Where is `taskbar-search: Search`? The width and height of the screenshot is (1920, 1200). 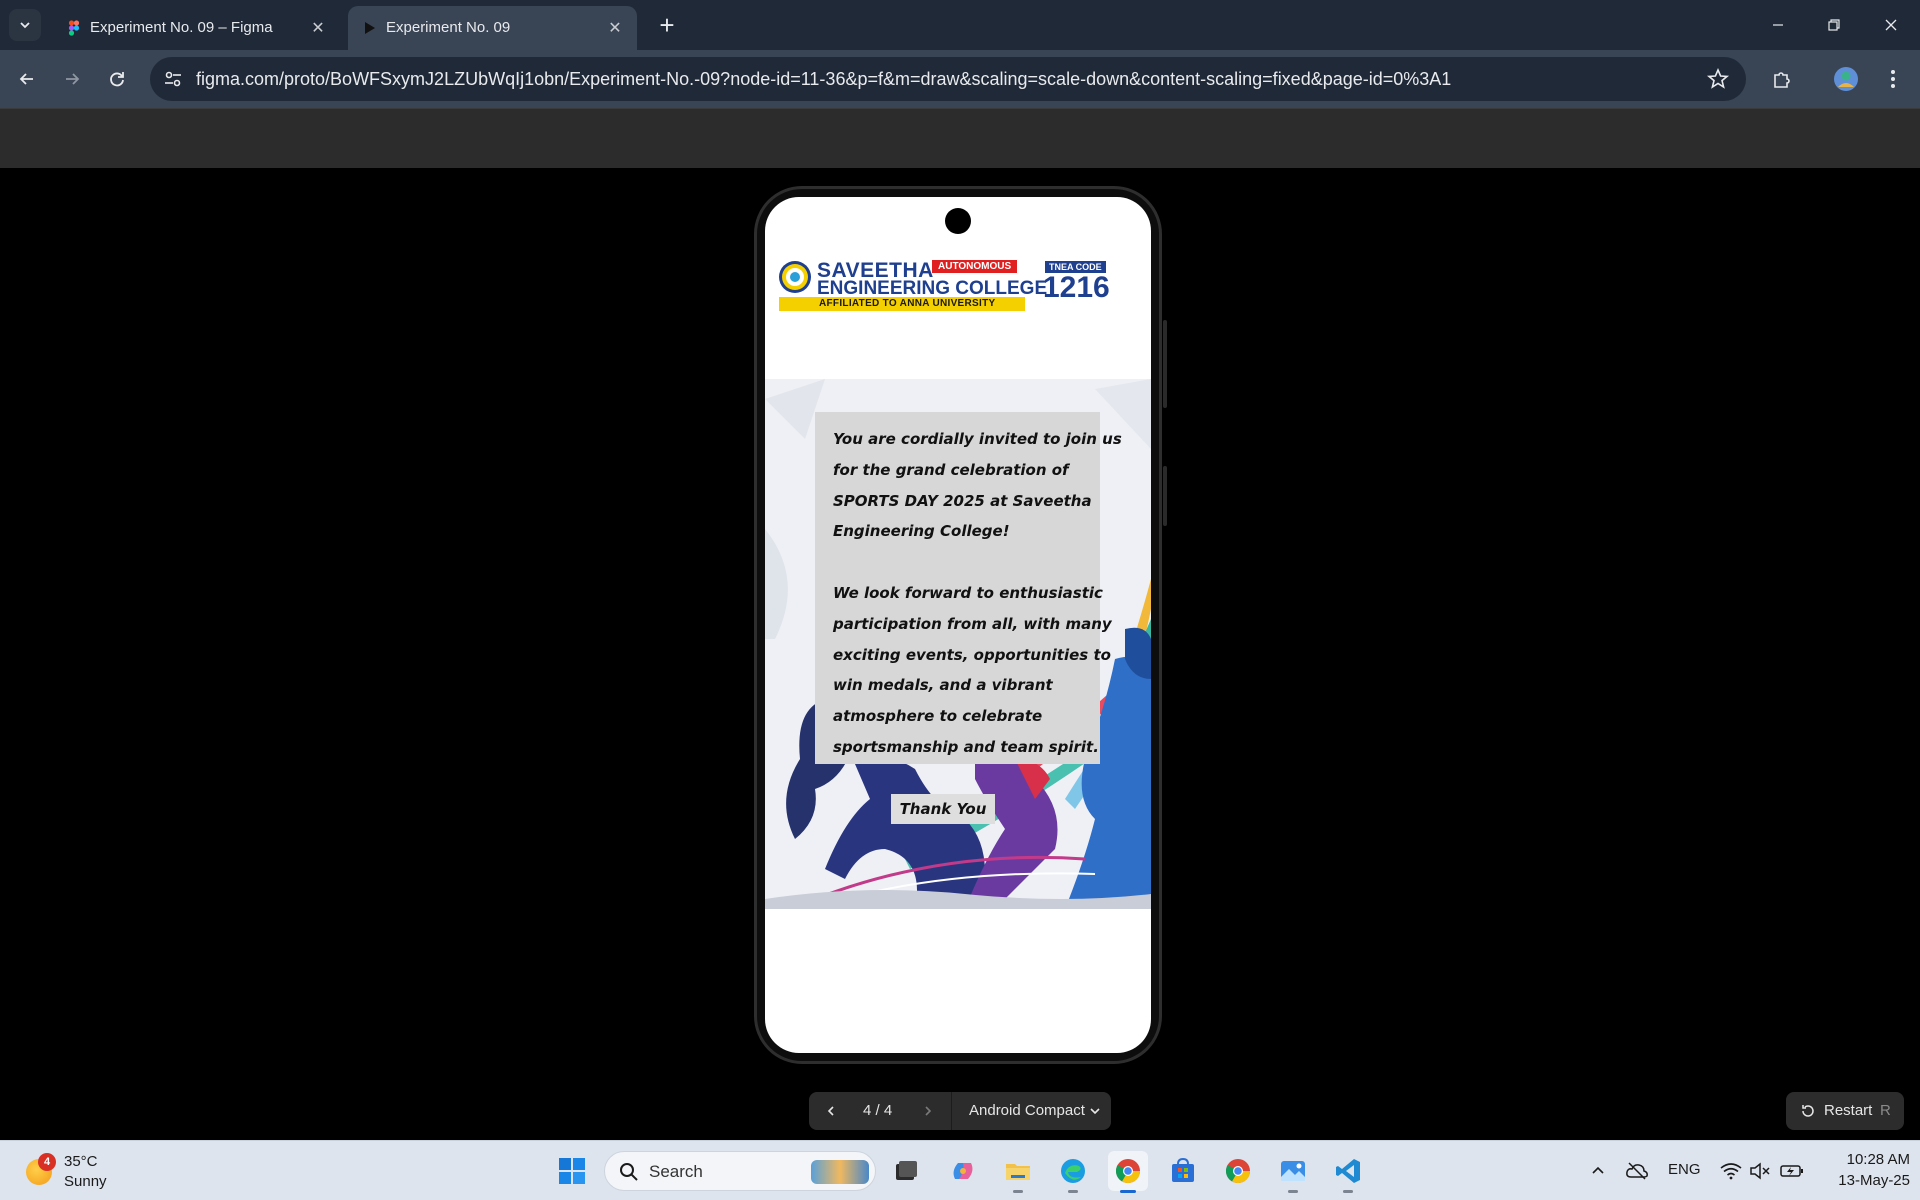 taskbar-search: Search is located at coordinates (740, 1171).